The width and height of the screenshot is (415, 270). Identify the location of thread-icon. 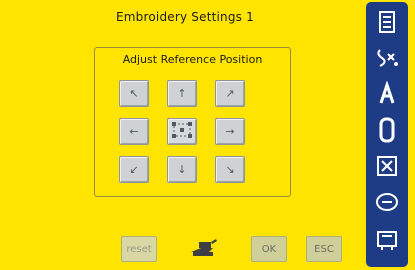
(204, 249).